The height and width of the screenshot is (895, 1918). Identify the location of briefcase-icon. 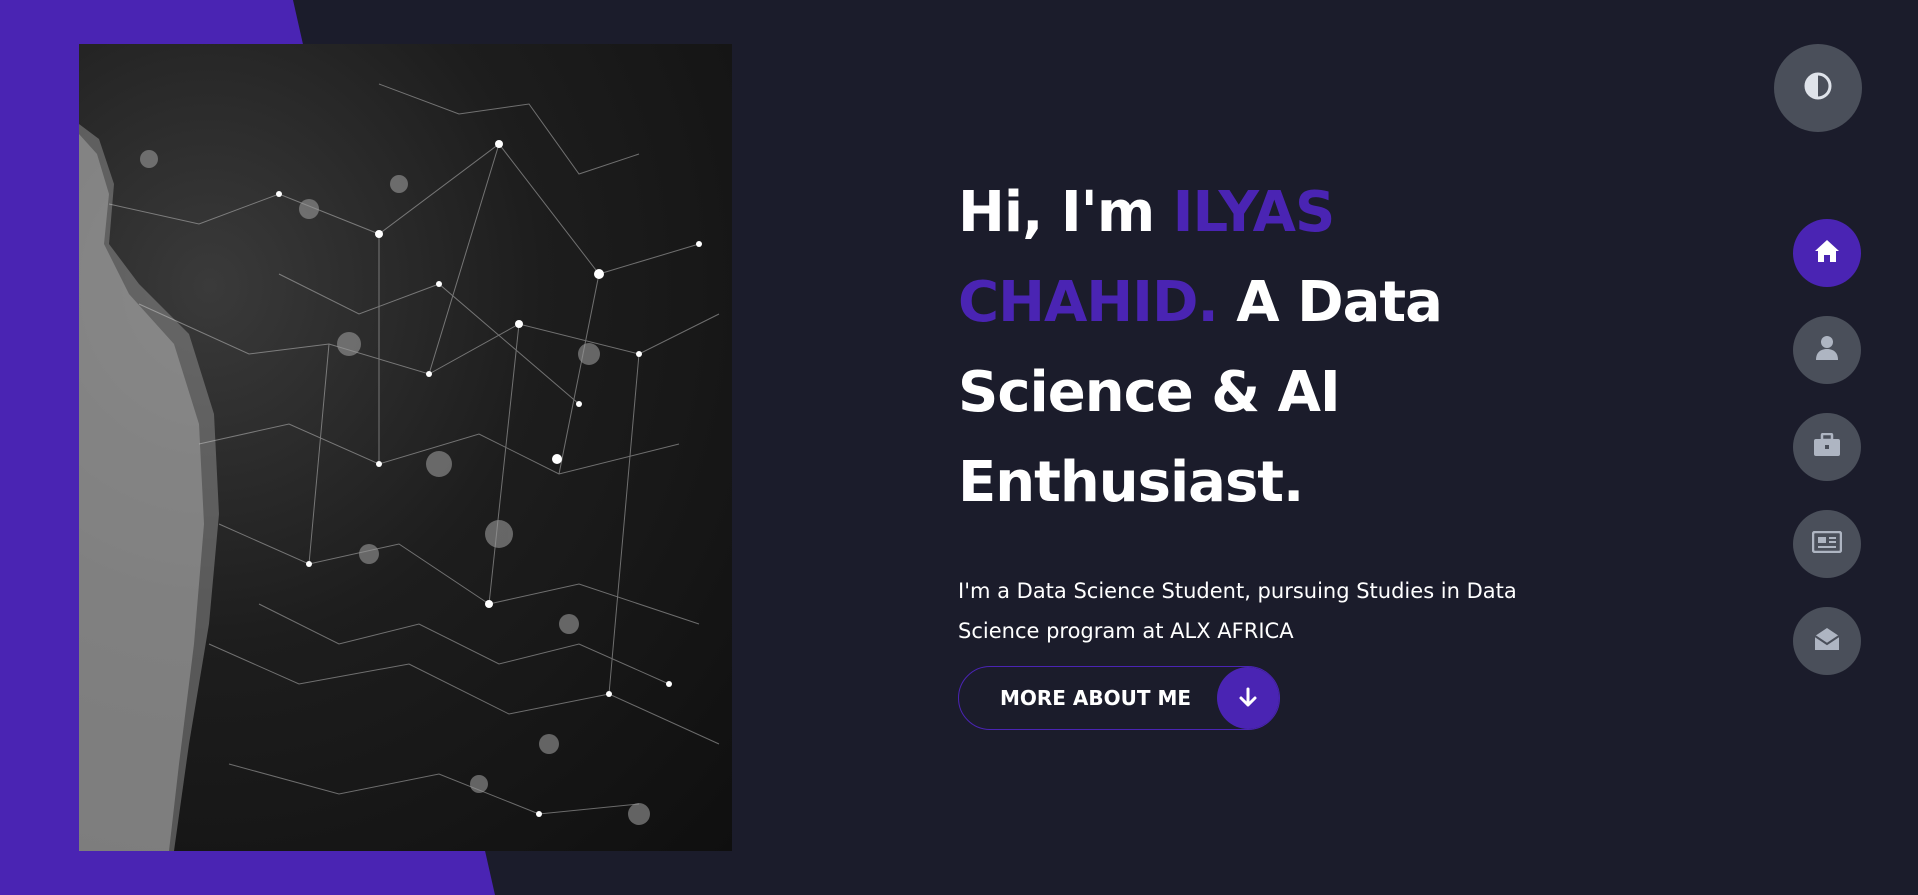
(1827, 446).